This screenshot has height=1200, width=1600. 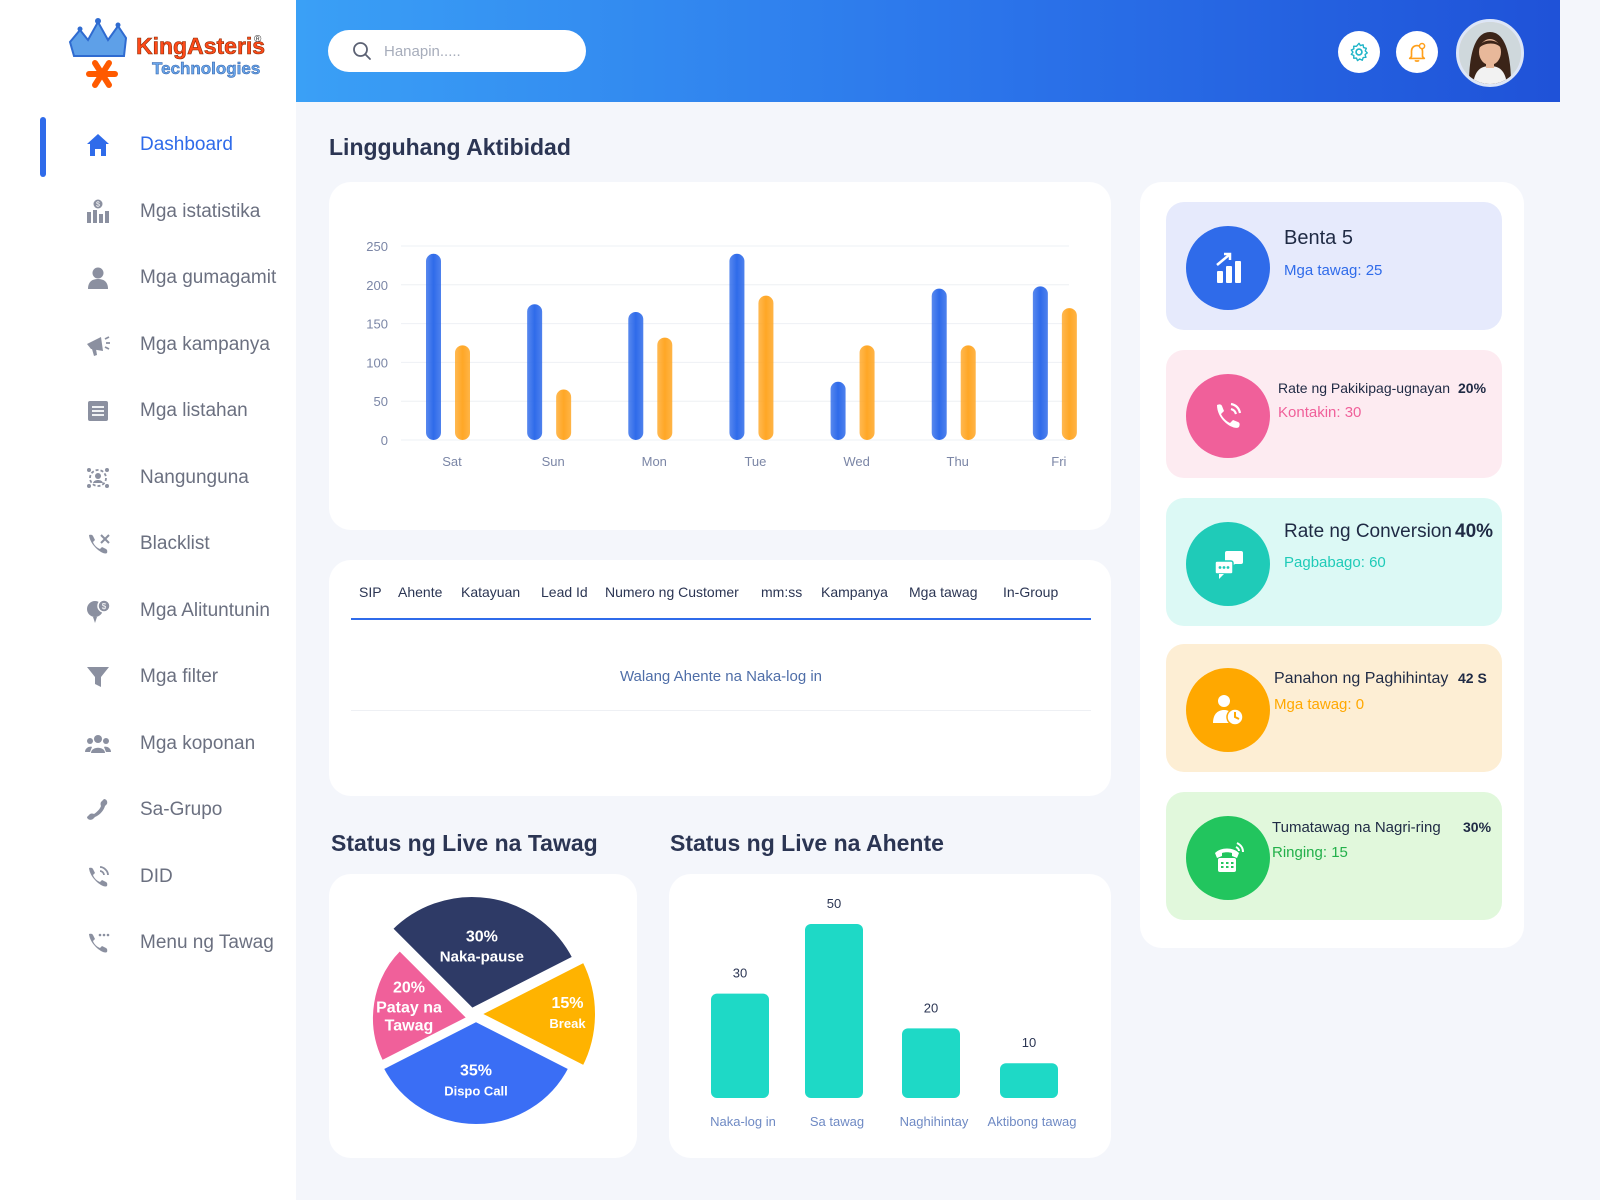 What do you see at coordinates (201, 46) in the screenshot?
I see `brand-name: KingAsterisk` at bounding box center [201, 46].